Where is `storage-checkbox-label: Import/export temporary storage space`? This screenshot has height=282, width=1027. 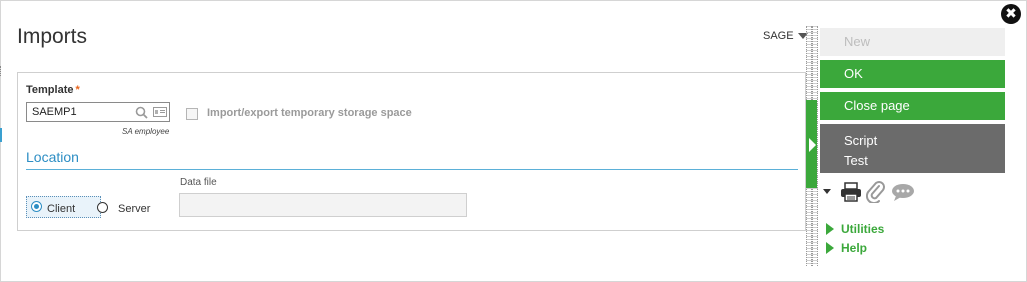
storage-checkbox-label: Import/export temporary storage space is located at coordinates (309, 113).